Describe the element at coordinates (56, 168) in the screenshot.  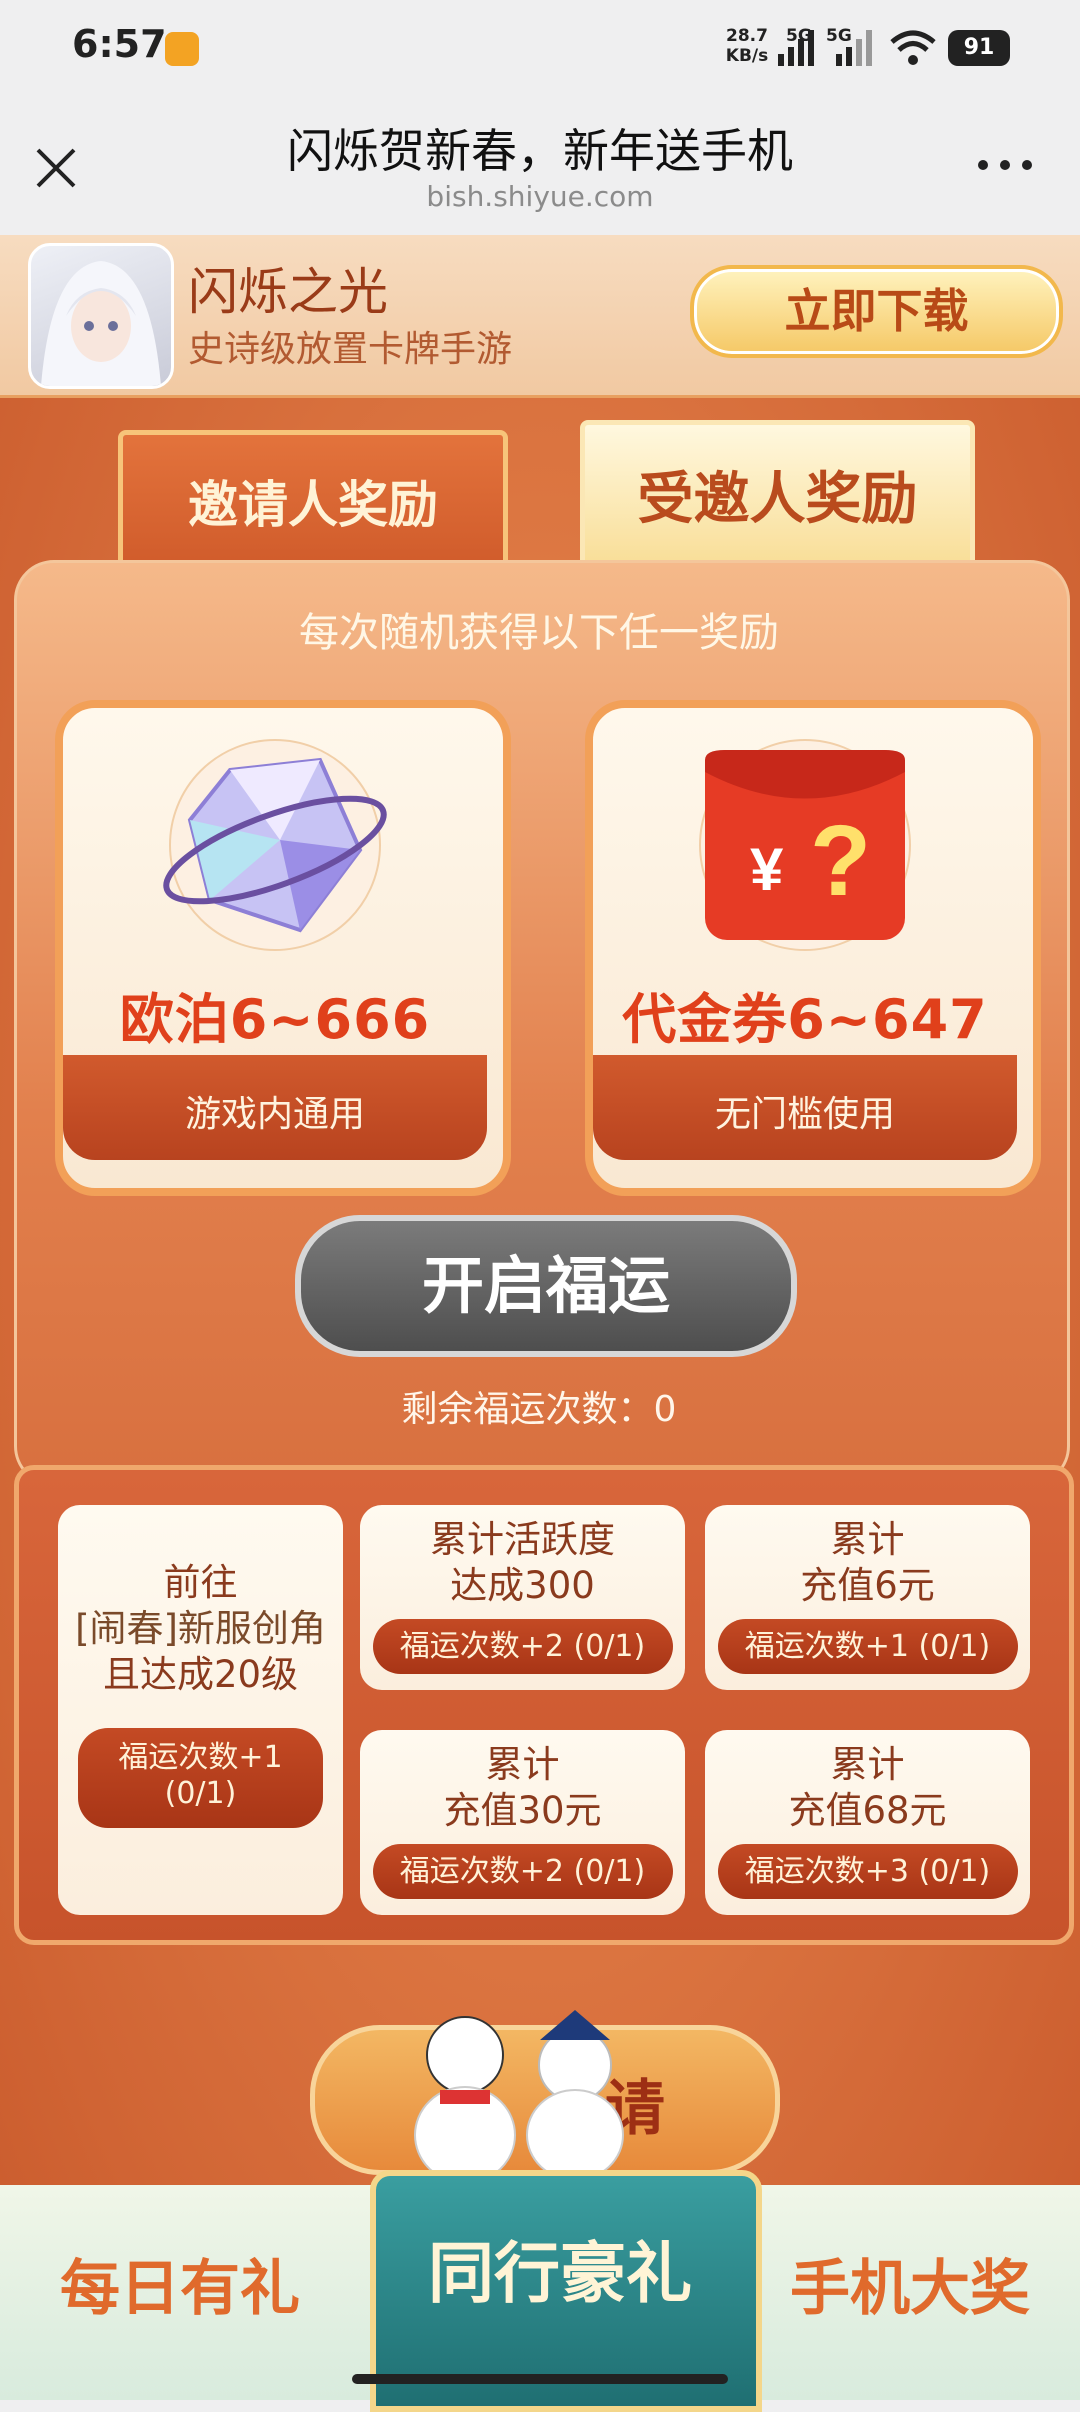
I see `close-icon` at that location.